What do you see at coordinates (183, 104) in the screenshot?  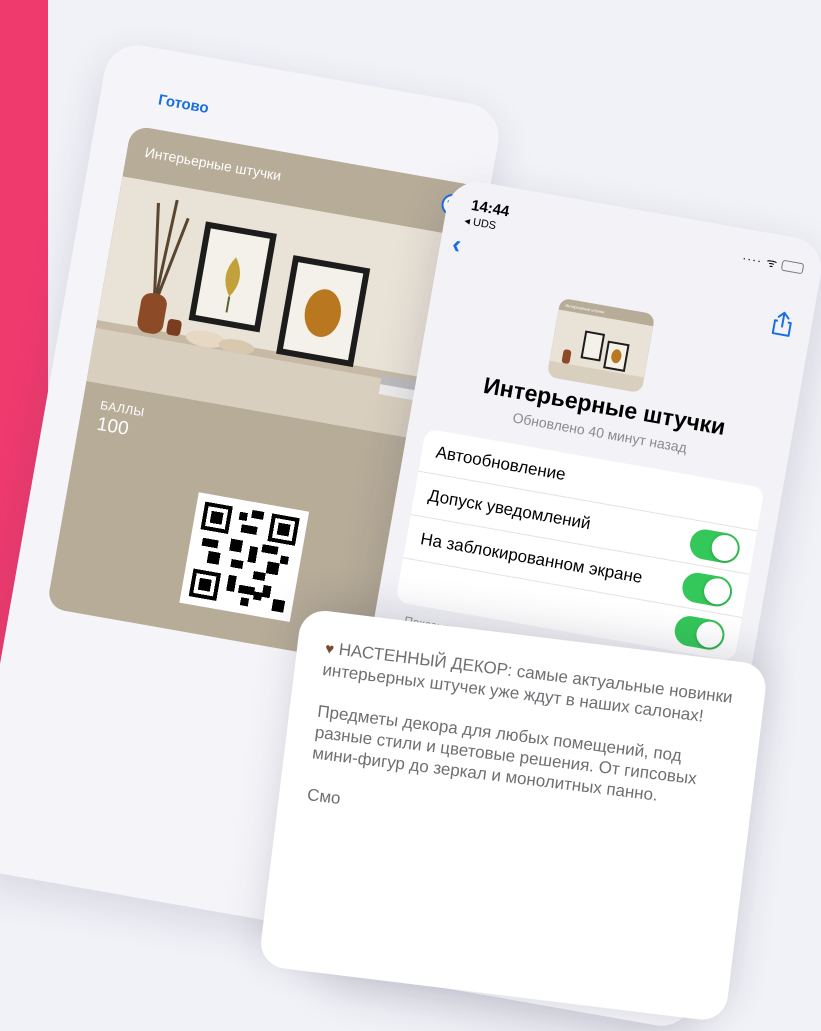 I see `done-button: Готово` at bounding box center [183, 104].